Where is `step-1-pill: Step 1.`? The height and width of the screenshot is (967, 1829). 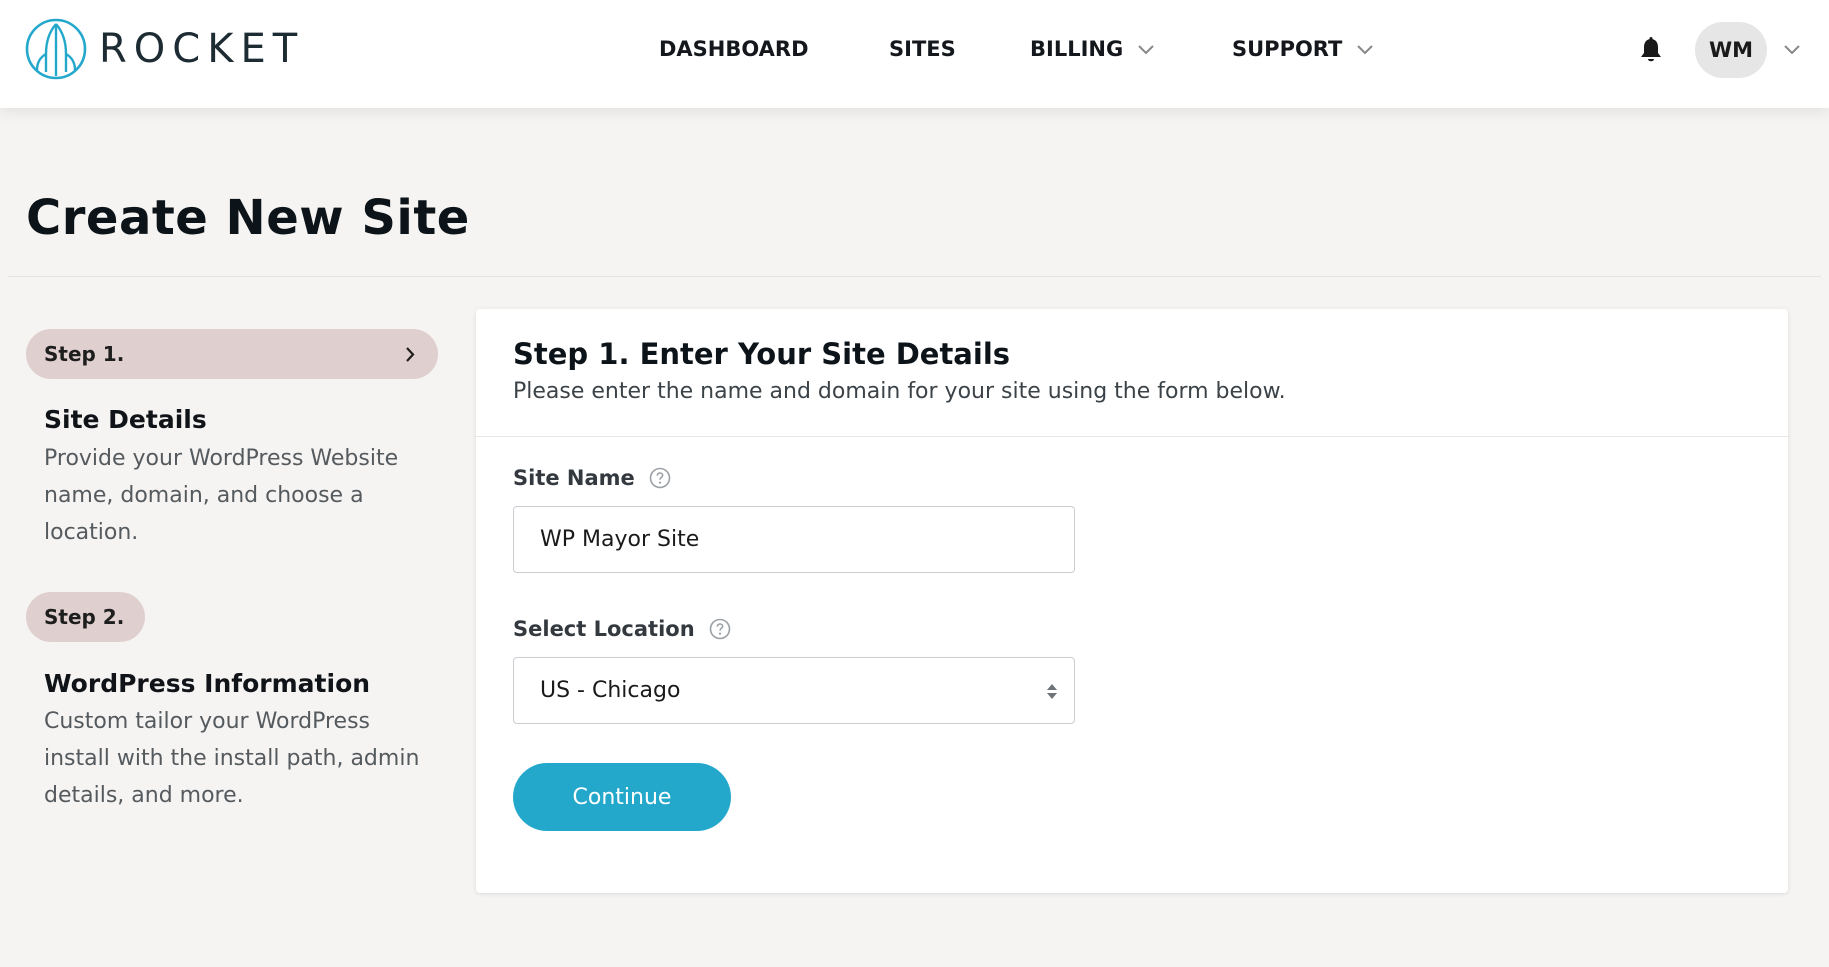
step-1-pill: Step 1. is located at coordinates (232, 354).